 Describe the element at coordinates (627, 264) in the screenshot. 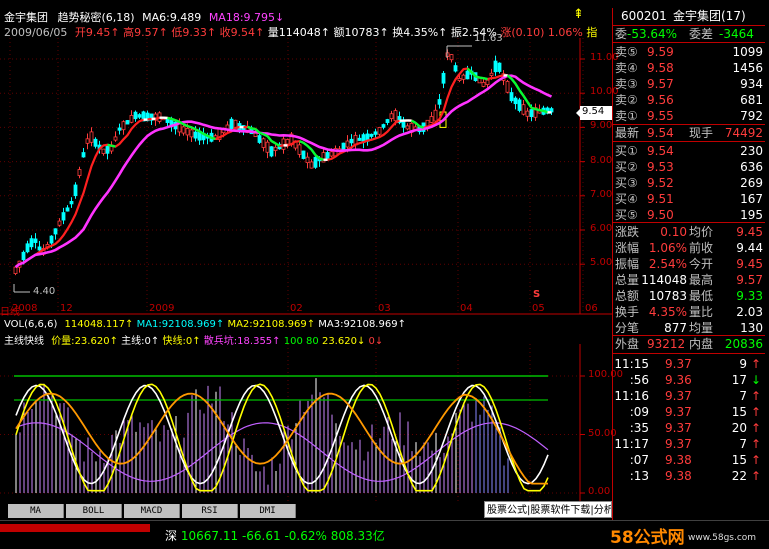

I see `stat-l1: 振幅` at that location.